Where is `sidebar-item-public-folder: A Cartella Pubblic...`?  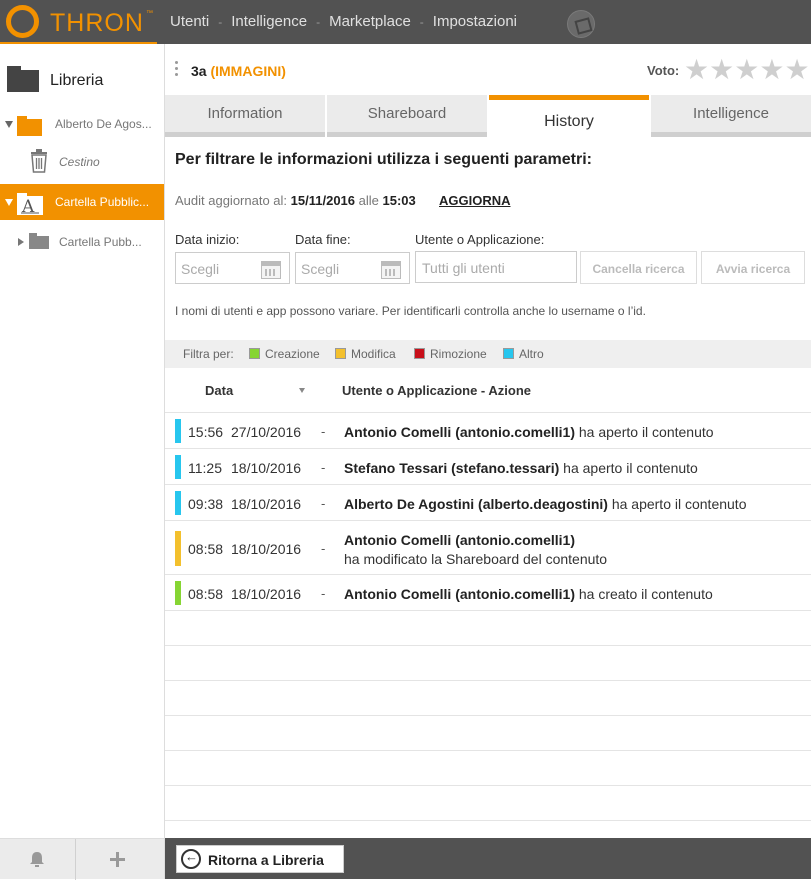 sidebar-item-public-folder: A Cartella Pubblic... is located at coordinates (82, 202).